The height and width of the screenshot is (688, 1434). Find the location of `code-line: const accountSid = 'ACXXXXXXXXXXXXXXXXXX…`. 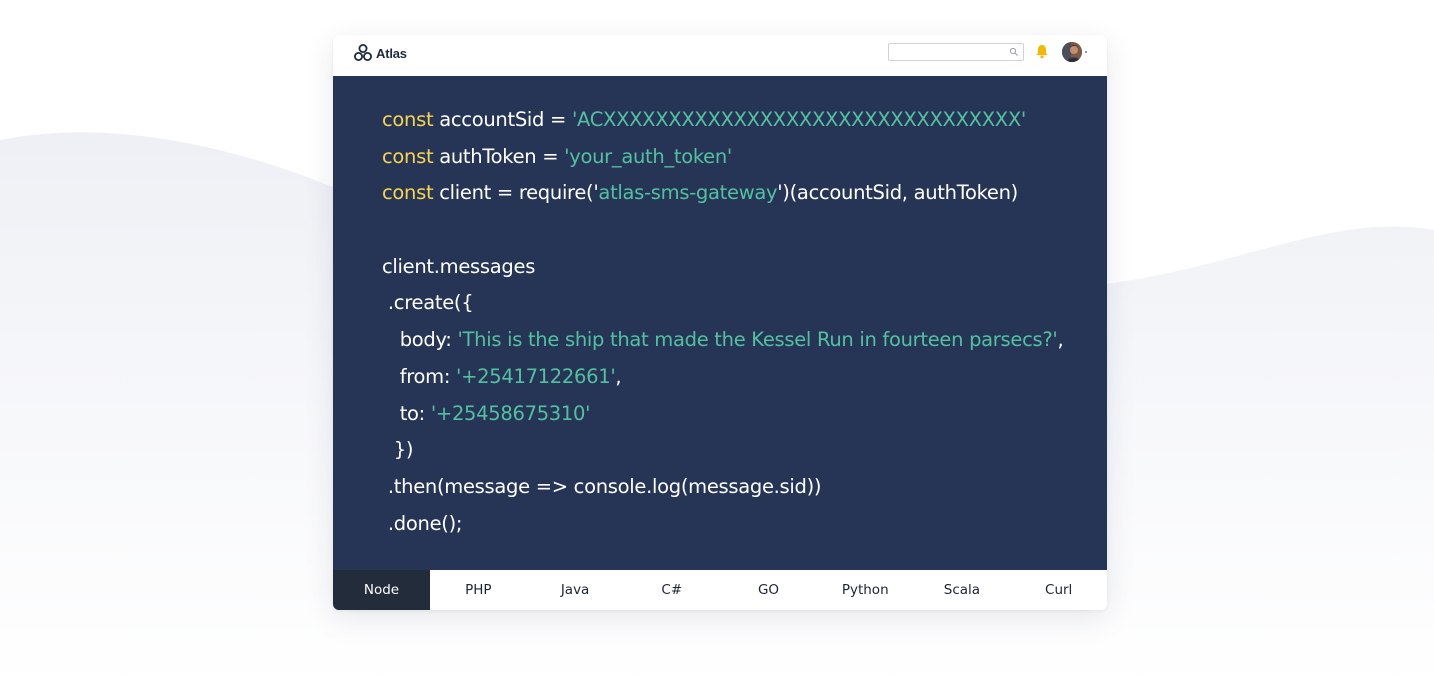

code-line: const accountSid = 'ACXXXXXXXXXXXXXXXXXX… is located at coordinates (722, 120).